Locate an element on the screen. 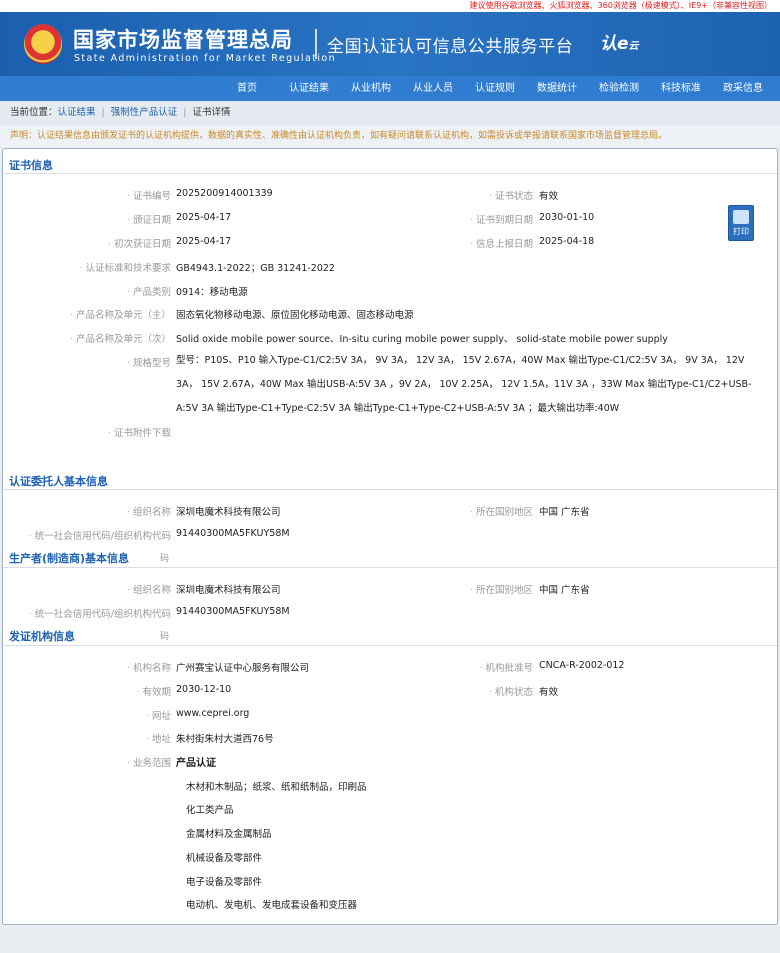 The width and height of the screenshot is (780, 953). value-client-region: 中国 广东省 is located at coordinates (564, 512).